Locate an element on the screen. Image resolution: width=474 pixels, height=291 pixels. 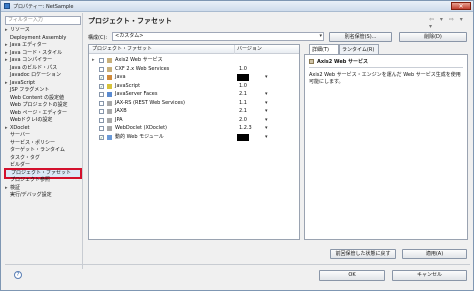
facet-name: Java is located at coordinates (120, 77).